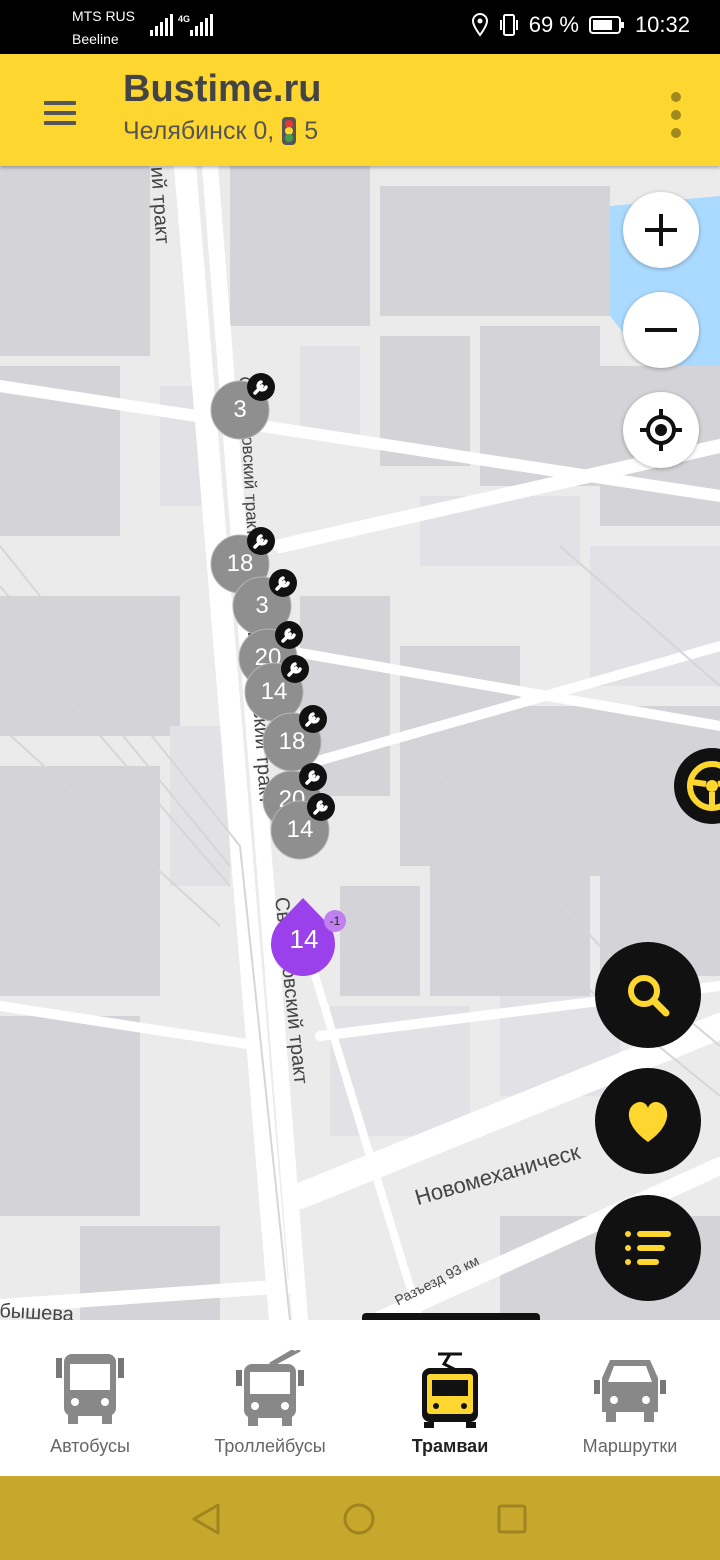 This screenshot has height=1560, width=720. I want to click on tram-marker: 14, so click(302, 826).